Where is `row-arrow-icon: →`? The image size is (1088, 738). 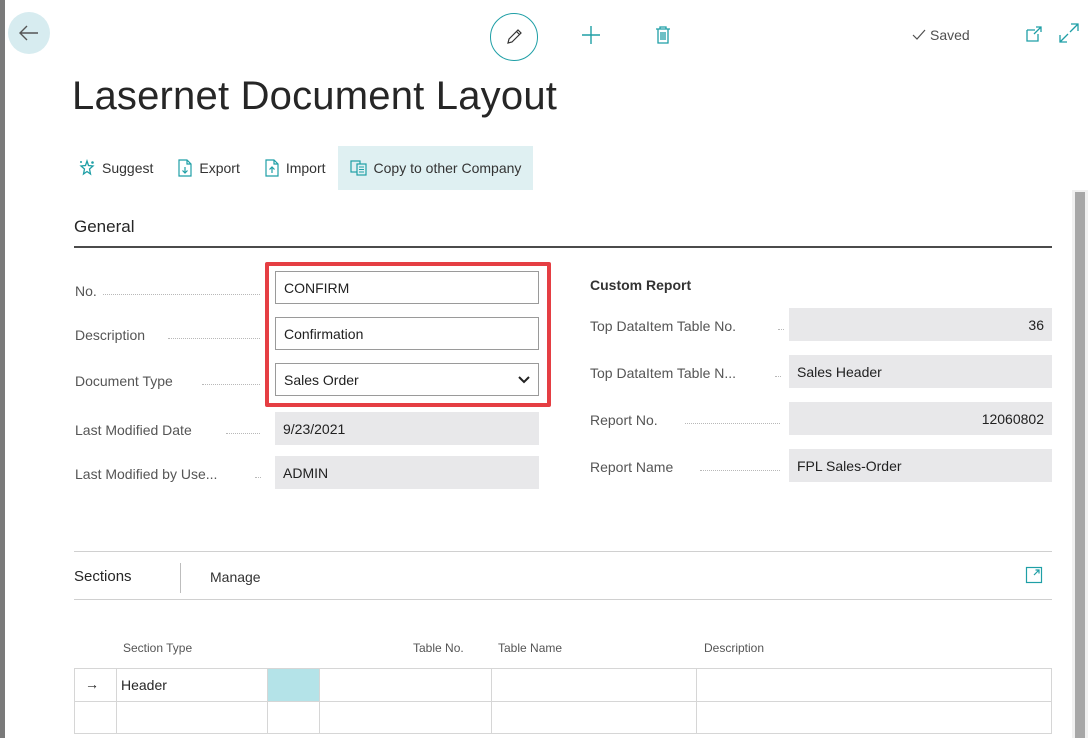 row-arrow-icon: → is located at coordinates (92, 684).